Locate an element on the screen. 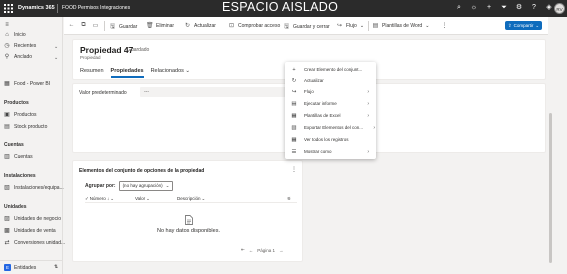  next-page-icon: → is located at coordinates (281, 250).